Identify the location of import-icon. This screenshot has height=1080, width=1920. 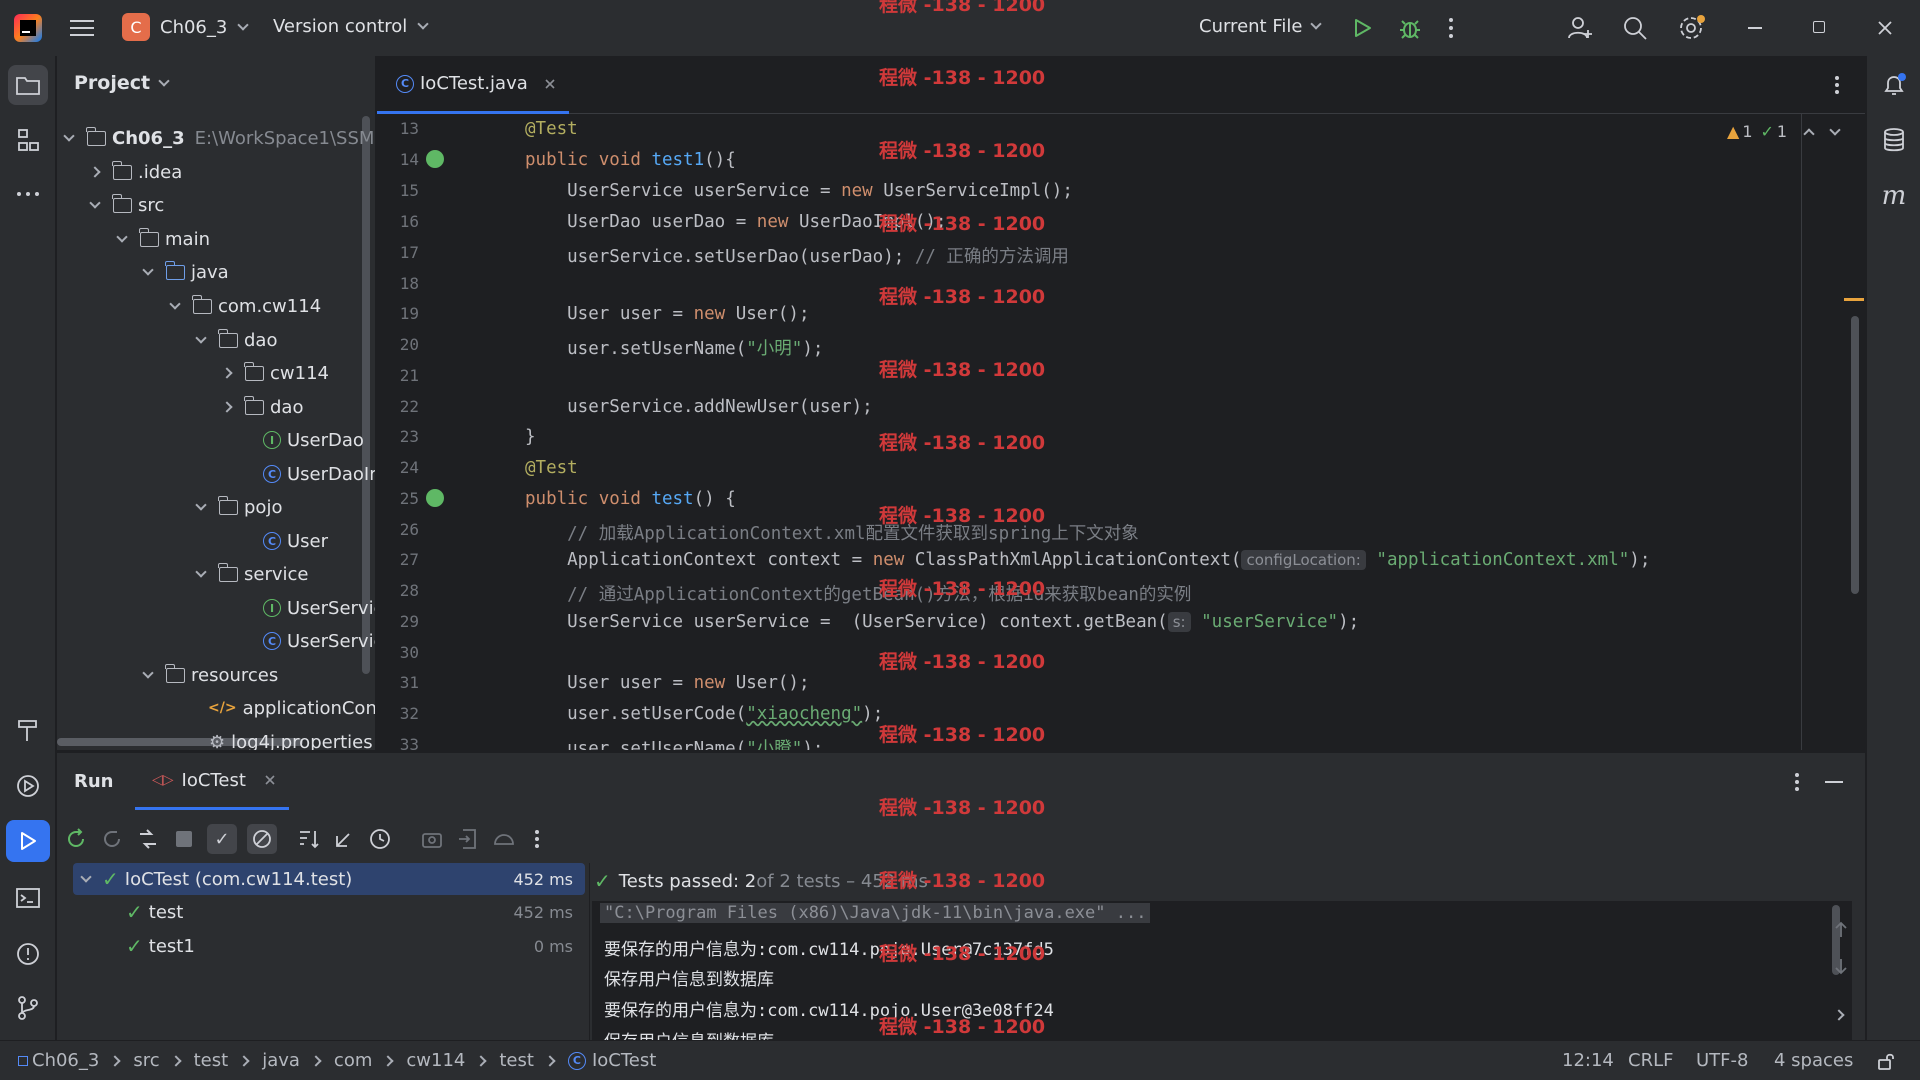
(468, 839).